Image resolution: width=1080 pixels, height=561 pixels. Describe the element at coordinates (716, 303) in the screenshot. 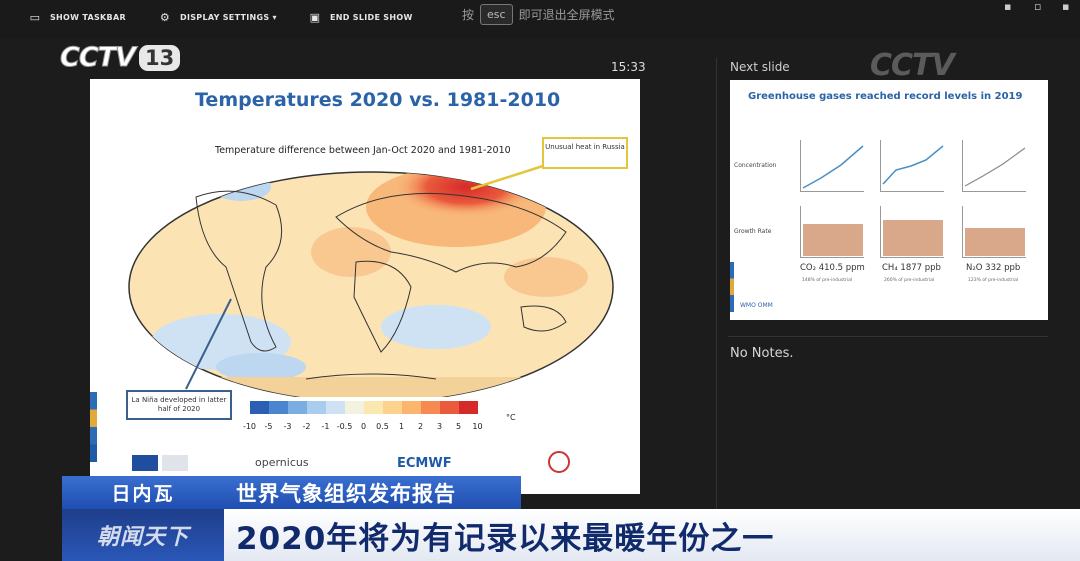

I see `panel-divider` at that location.